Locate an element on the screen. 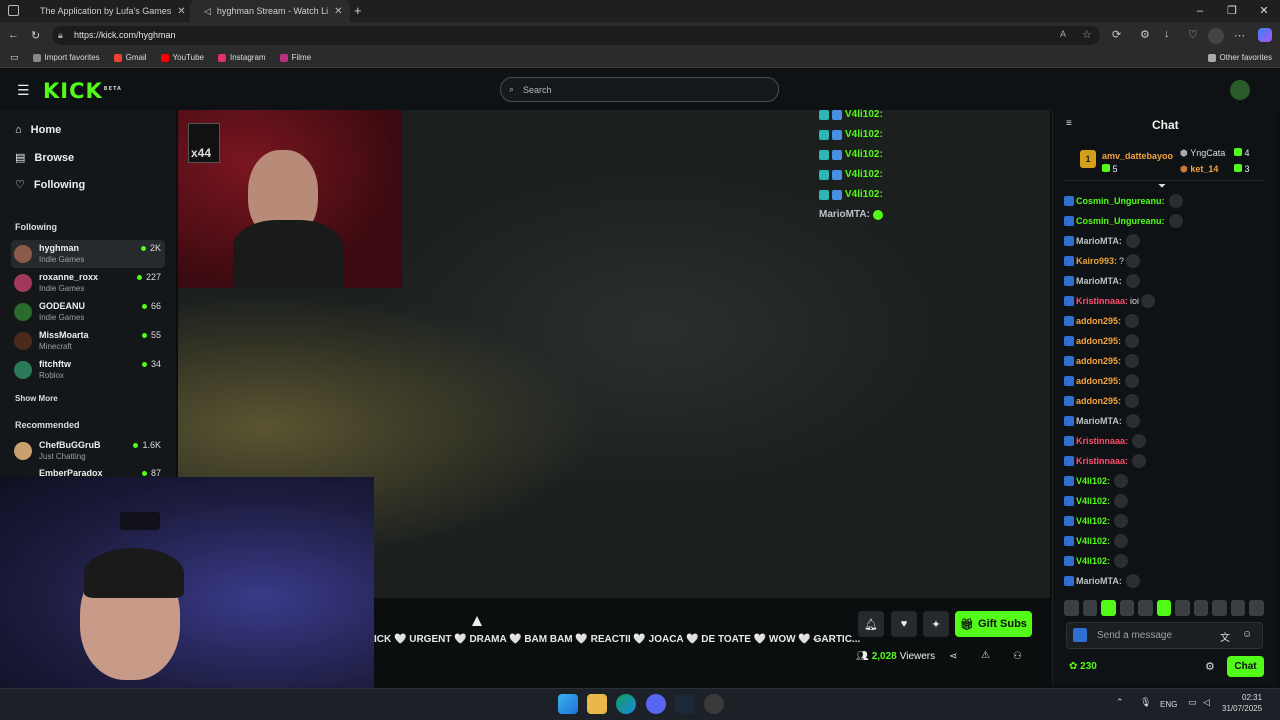  extension-icon: ⟳ is located at coordinates (1116, 34).